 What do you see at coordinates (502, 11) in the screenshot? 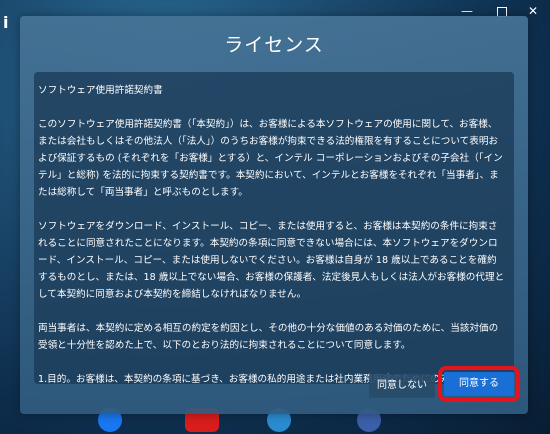
I see `maximize-icon` at bounding box center [502, 11].